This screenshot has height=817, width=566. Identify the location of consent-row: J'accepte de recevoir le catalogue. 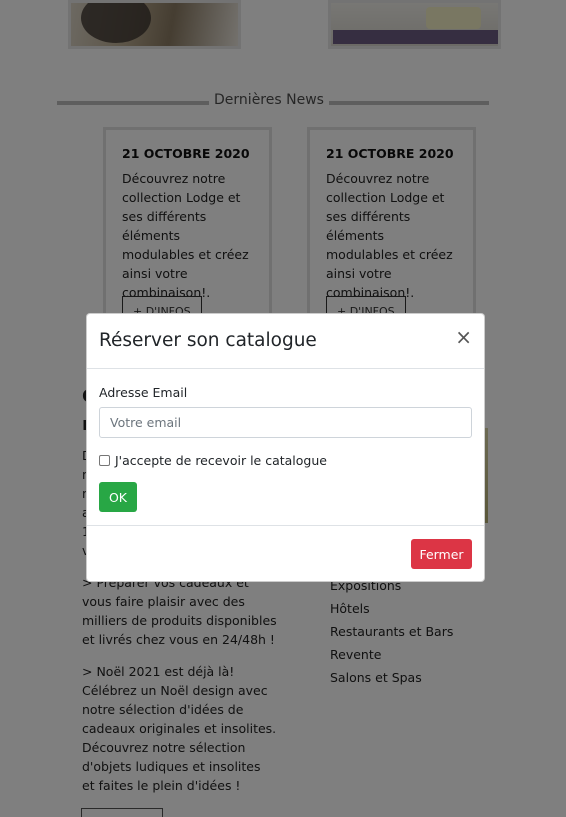
(213, 460).